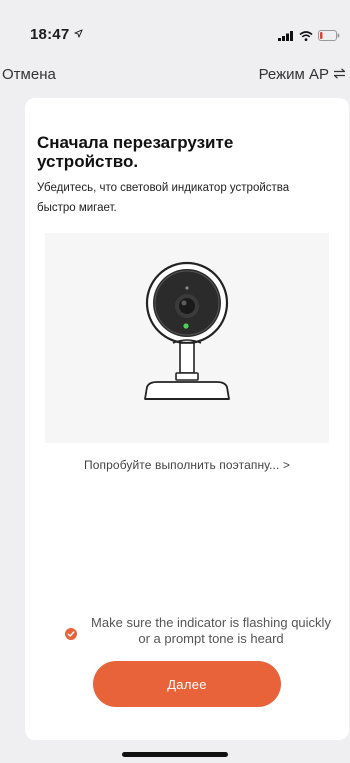  I want to click on nav-bar: Отмена Режим AP, so click(175, 75).